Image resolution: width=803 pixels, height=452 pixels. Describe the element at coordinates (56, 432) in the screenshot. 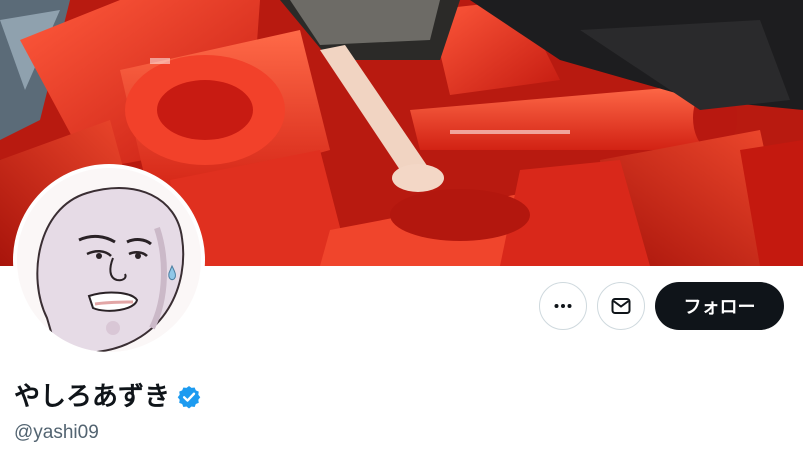

I see `user-handle: @yashi09` at that location.